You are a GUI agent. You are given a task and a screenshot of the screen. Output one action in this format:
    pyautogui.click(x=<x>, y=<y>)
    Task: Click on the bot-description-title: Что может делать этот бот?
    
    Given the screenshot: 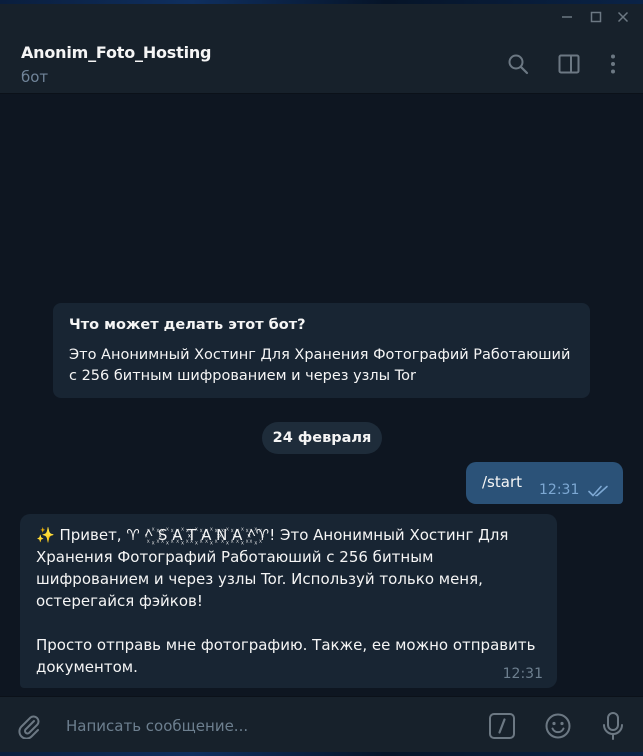 What is the action you would take?
    pyautogui.click(x=187, y=325)
    